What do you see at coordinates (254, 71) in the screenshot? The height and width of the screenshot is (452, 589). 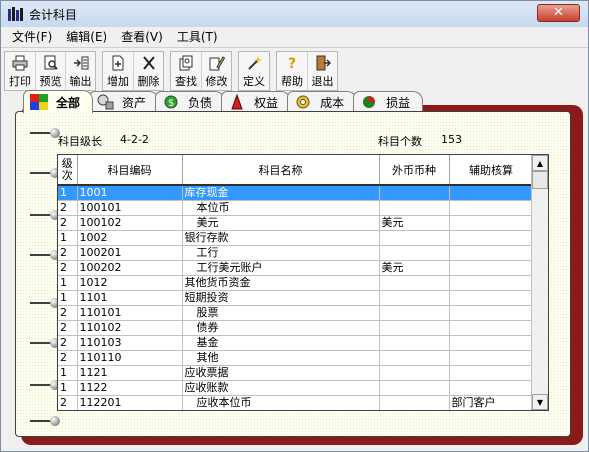 I see `define-button: 定义` at bounding box center [254, 71].